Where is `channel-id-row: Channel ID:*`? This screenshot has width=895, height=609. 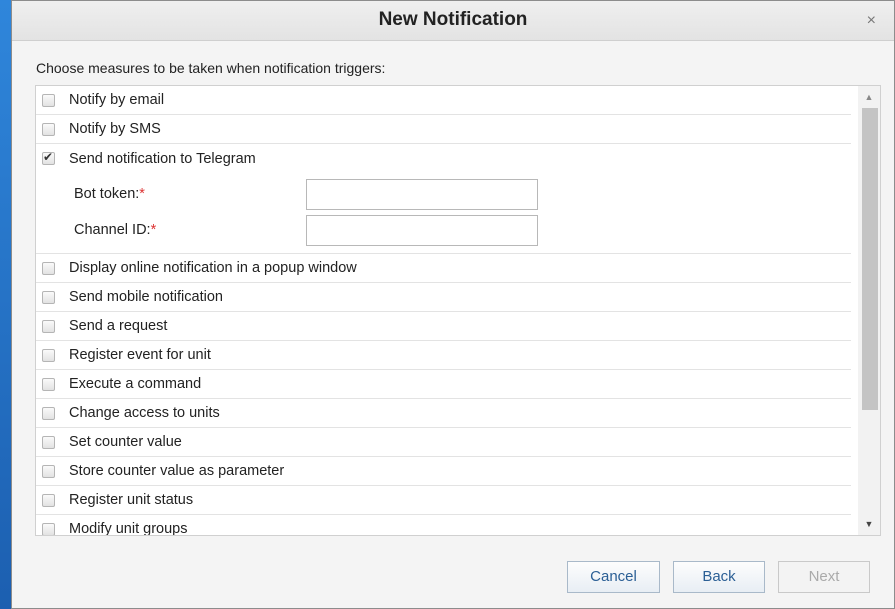
channel-id-row: Channel ID:* is located at coordinates (443, 233).